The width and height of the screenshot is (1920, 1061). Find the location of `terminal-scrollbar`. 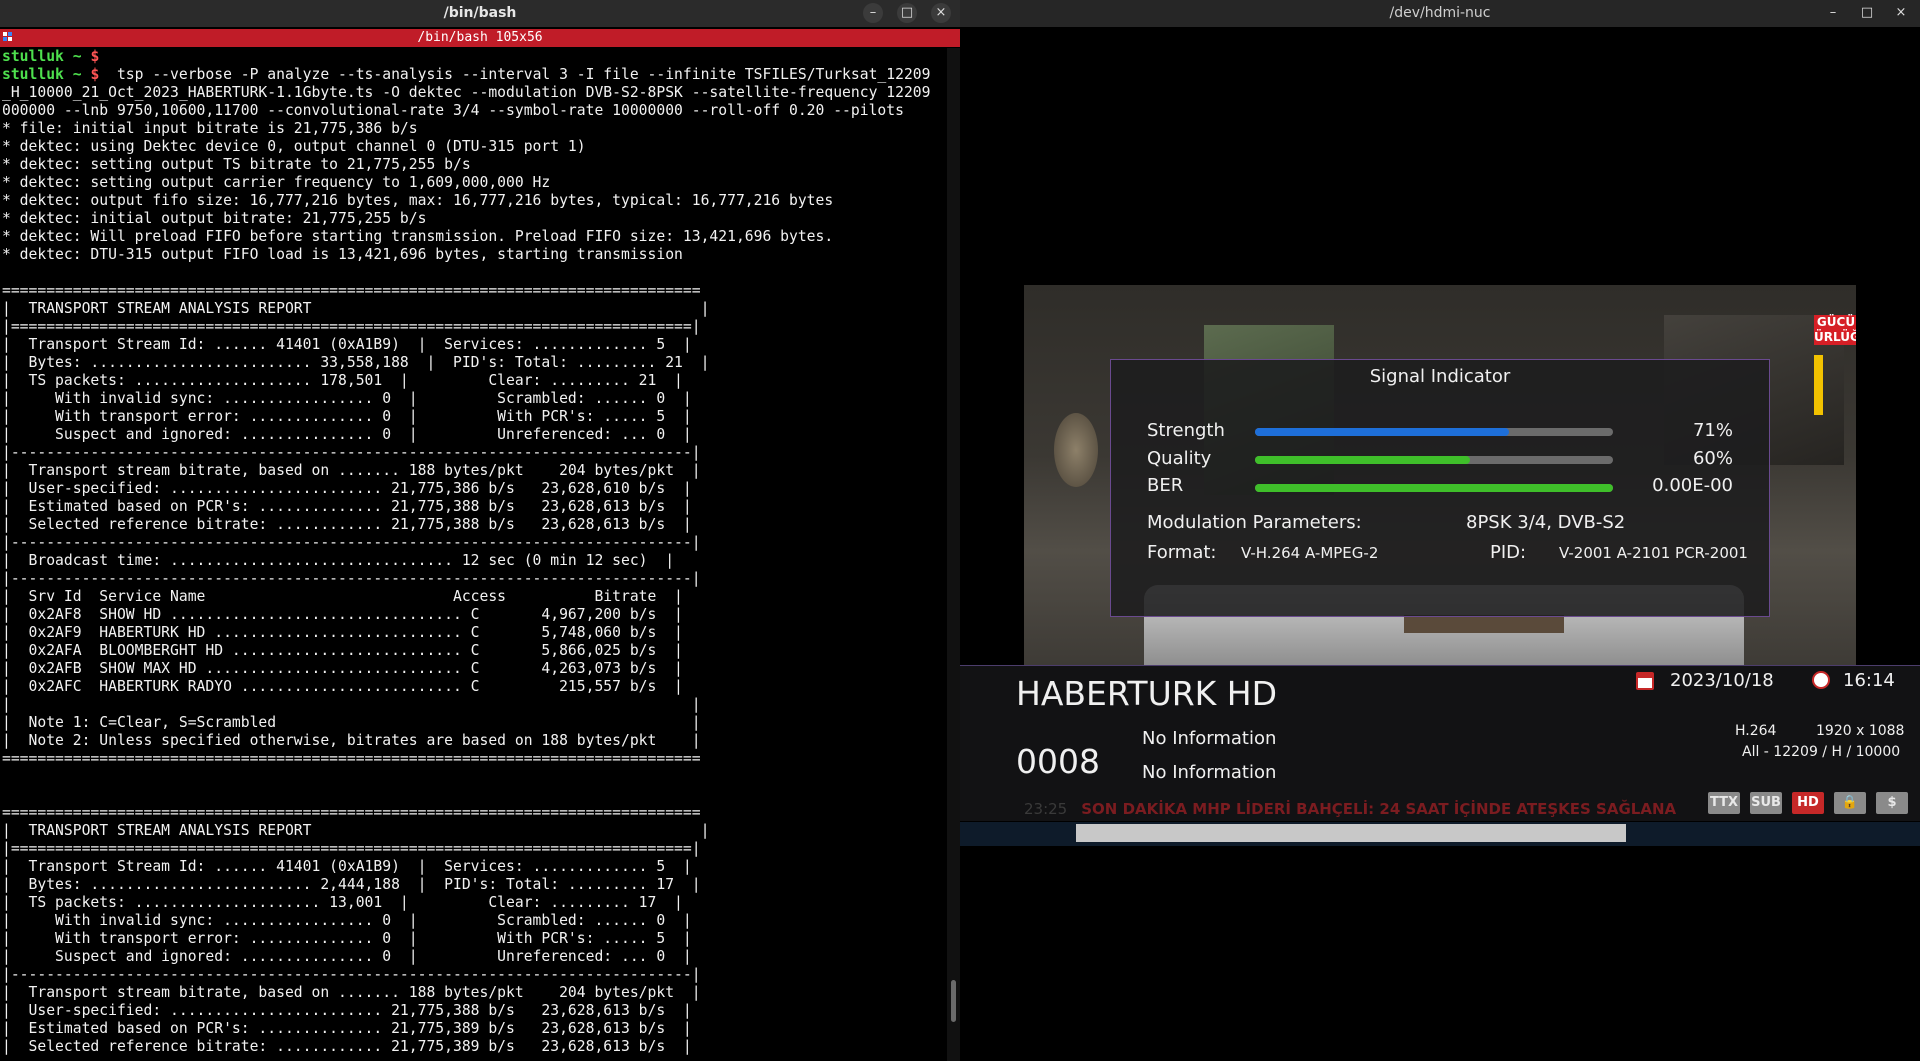

terminal-scrollbar is located at coordinates (953, 554).